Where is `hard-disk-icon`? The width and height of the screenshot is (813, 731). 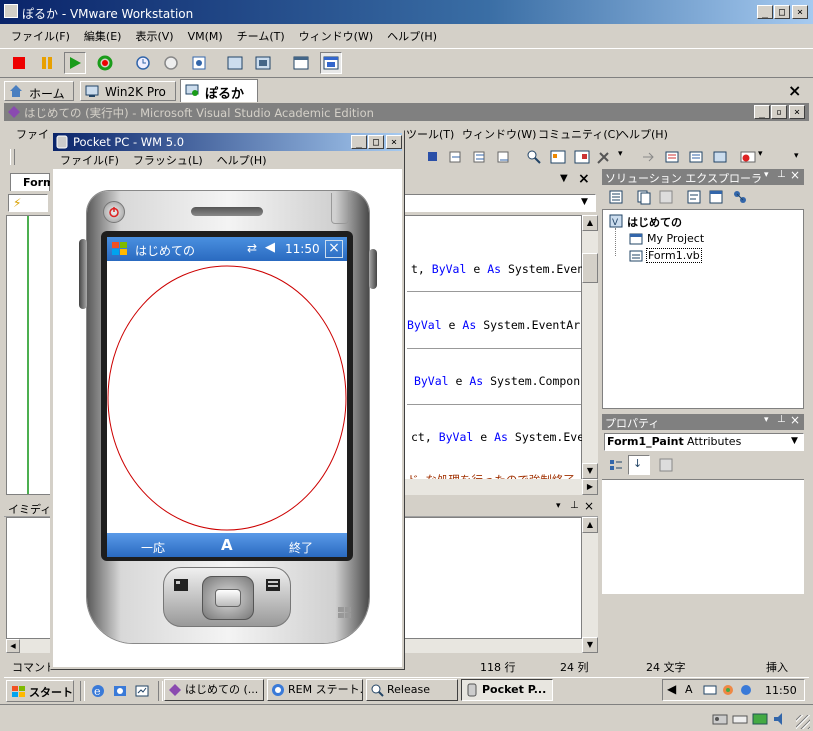
hard-disk-icon is located at coordinates (720, 719).